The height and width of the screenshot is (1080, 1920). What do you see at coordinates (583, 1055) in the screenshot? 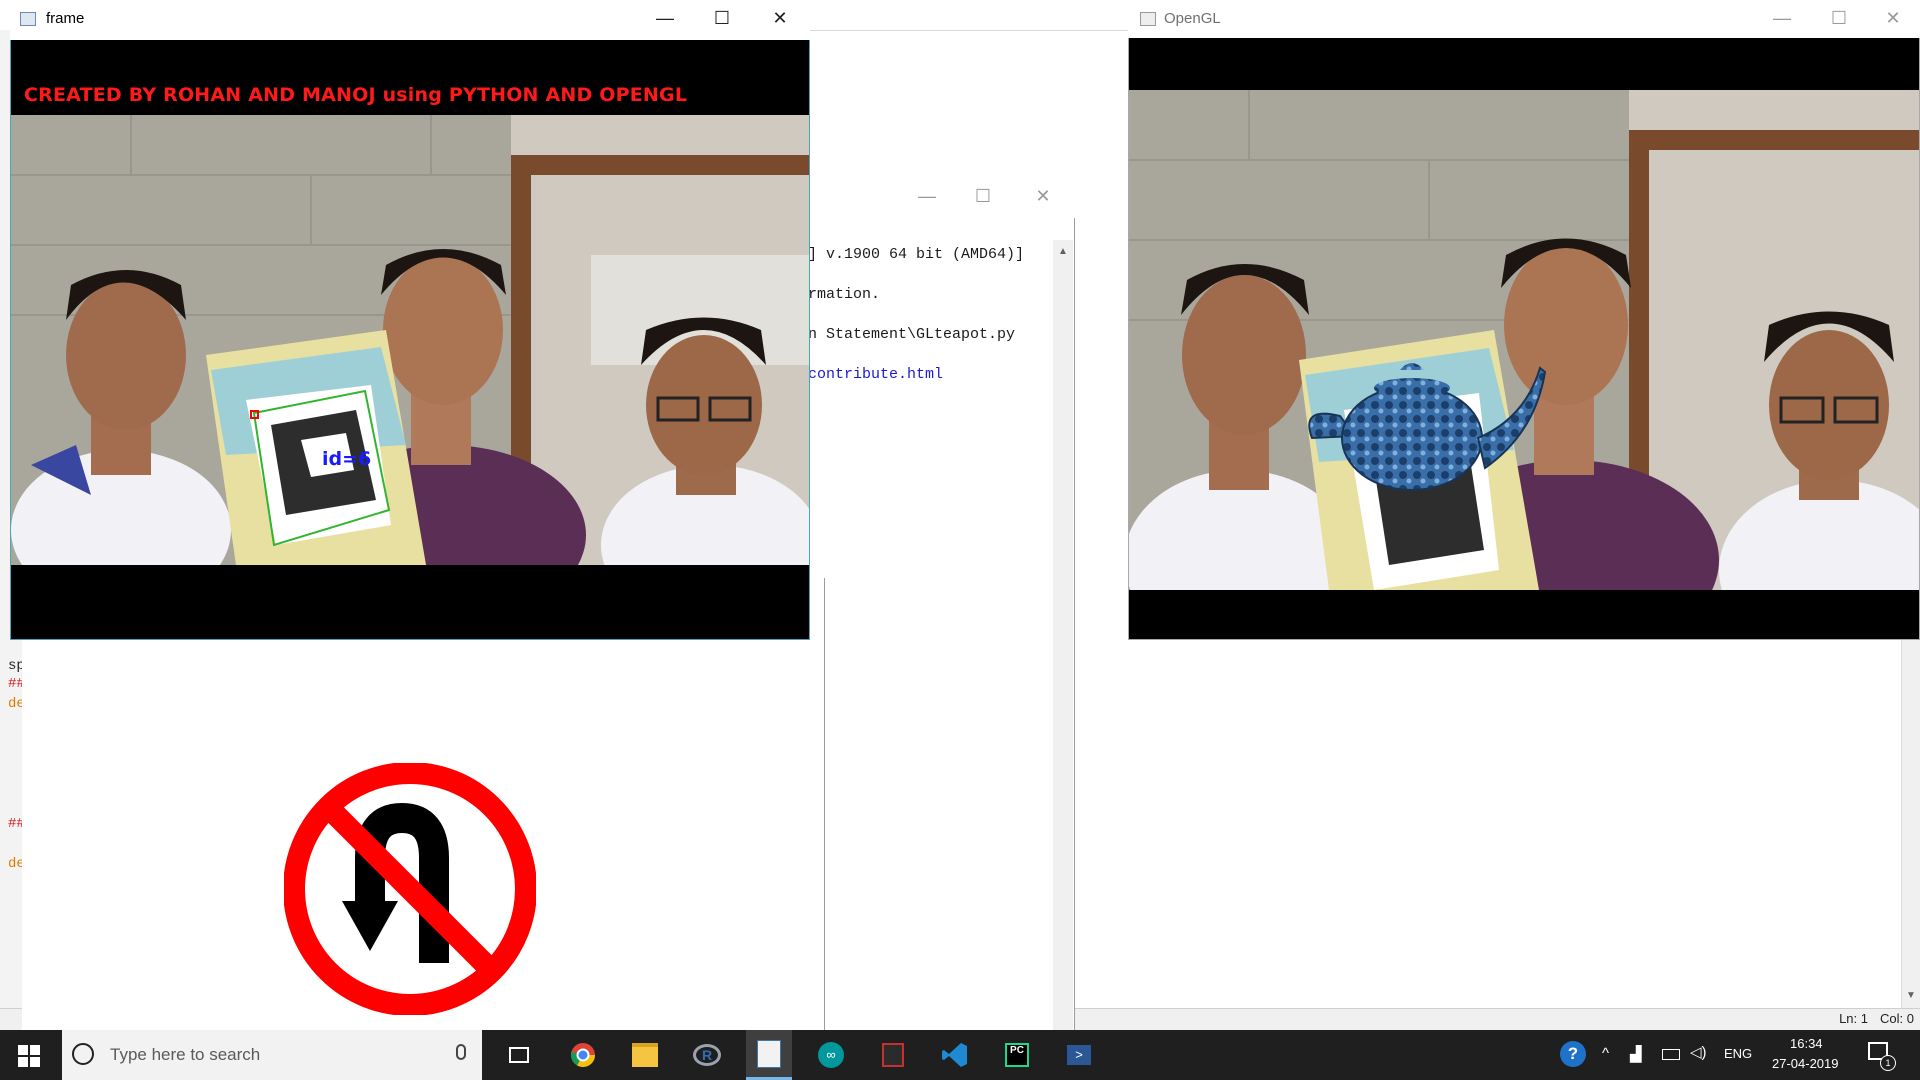
I see `chrome-icon` at bounding box center [583, 1055].